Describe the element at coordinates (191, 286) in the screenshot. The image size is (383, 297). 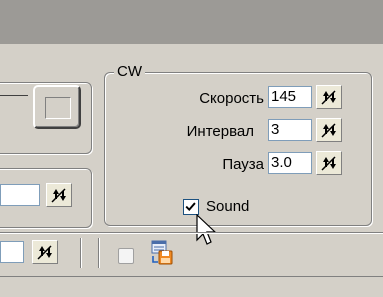
I see `status-strip` at that location.